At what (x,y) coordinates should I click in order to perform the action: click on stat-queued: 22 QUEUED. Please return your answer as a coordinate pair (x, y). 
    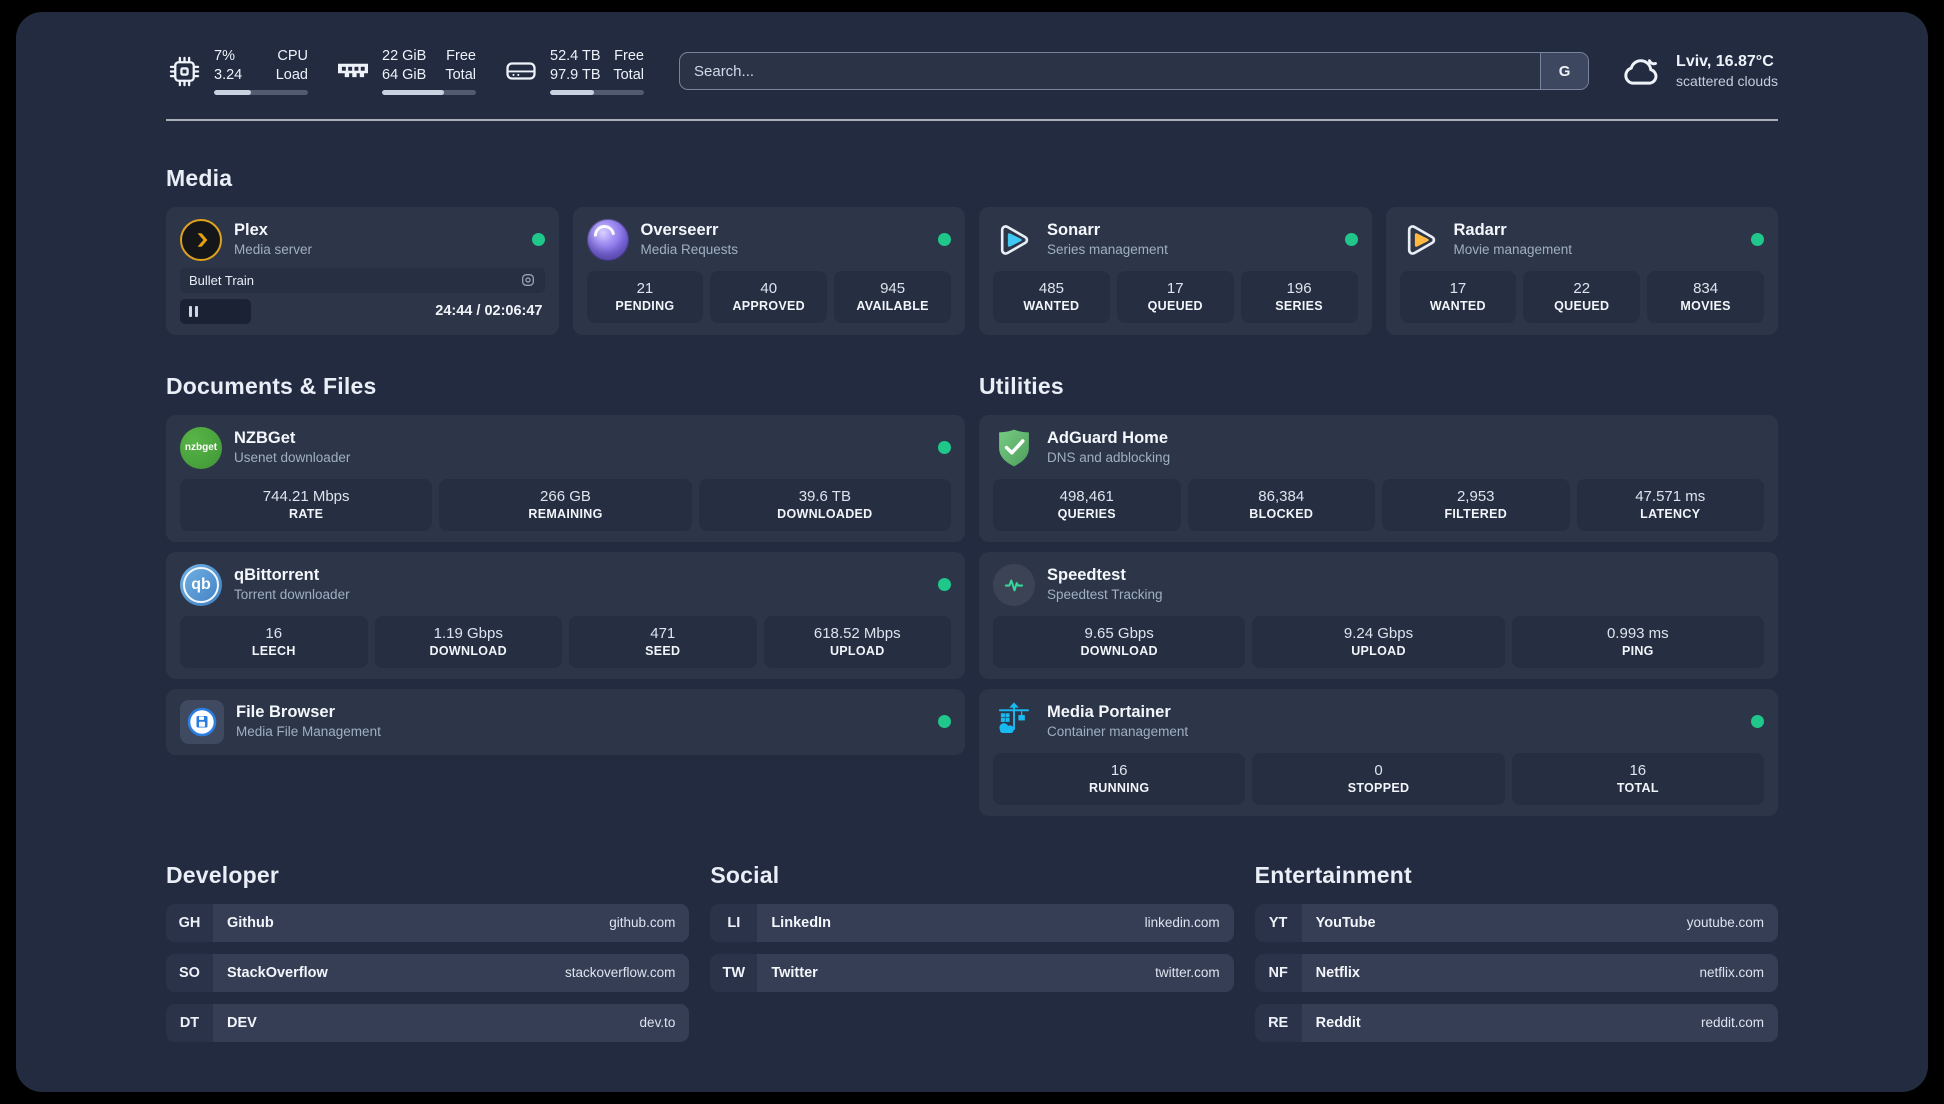
    Looking at the image, I should click on (1582, 296).